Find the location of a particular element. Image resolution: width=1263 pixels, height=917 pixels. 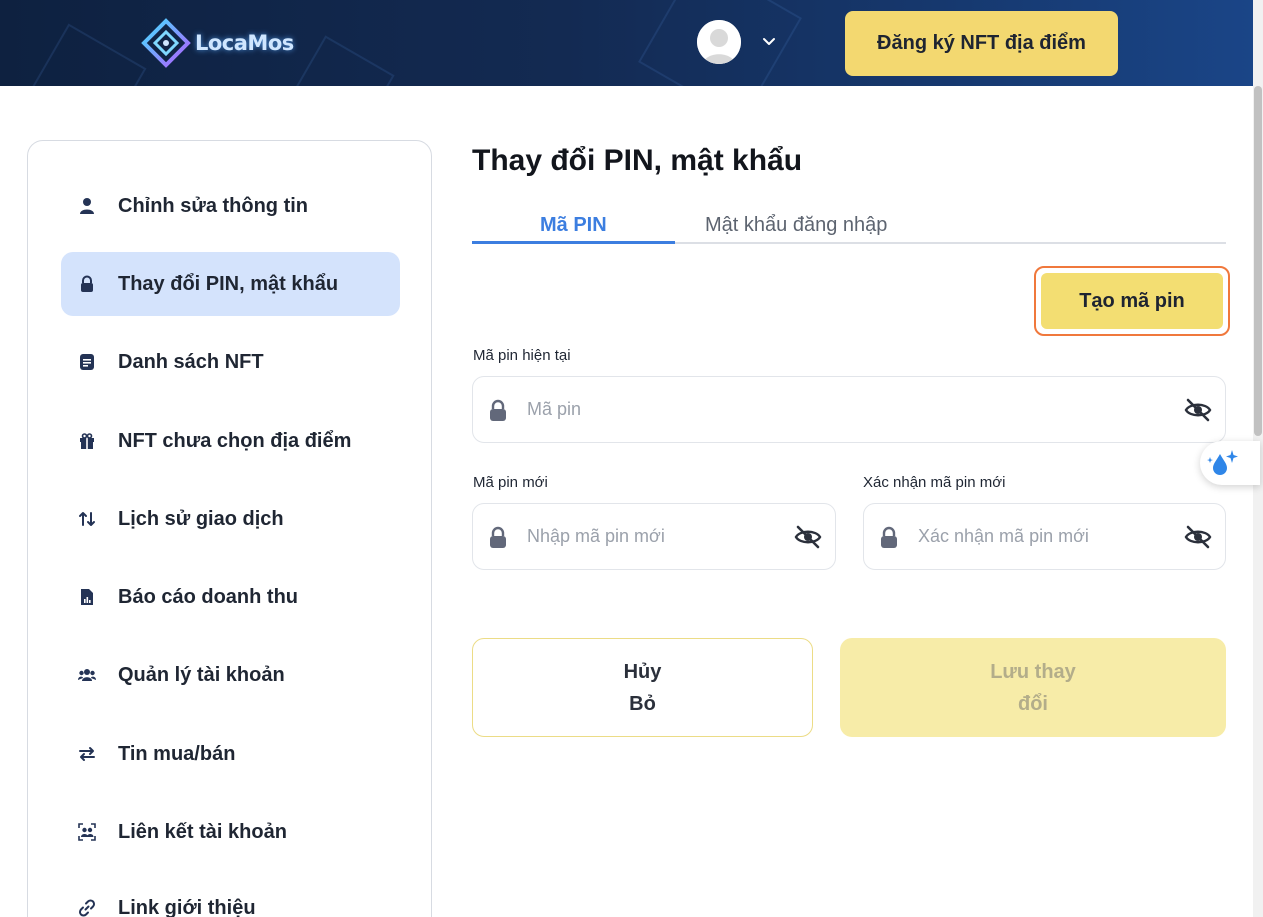

sidebar-item-buy-sell: Tin mua/bán is located at coordinates (230, 754).